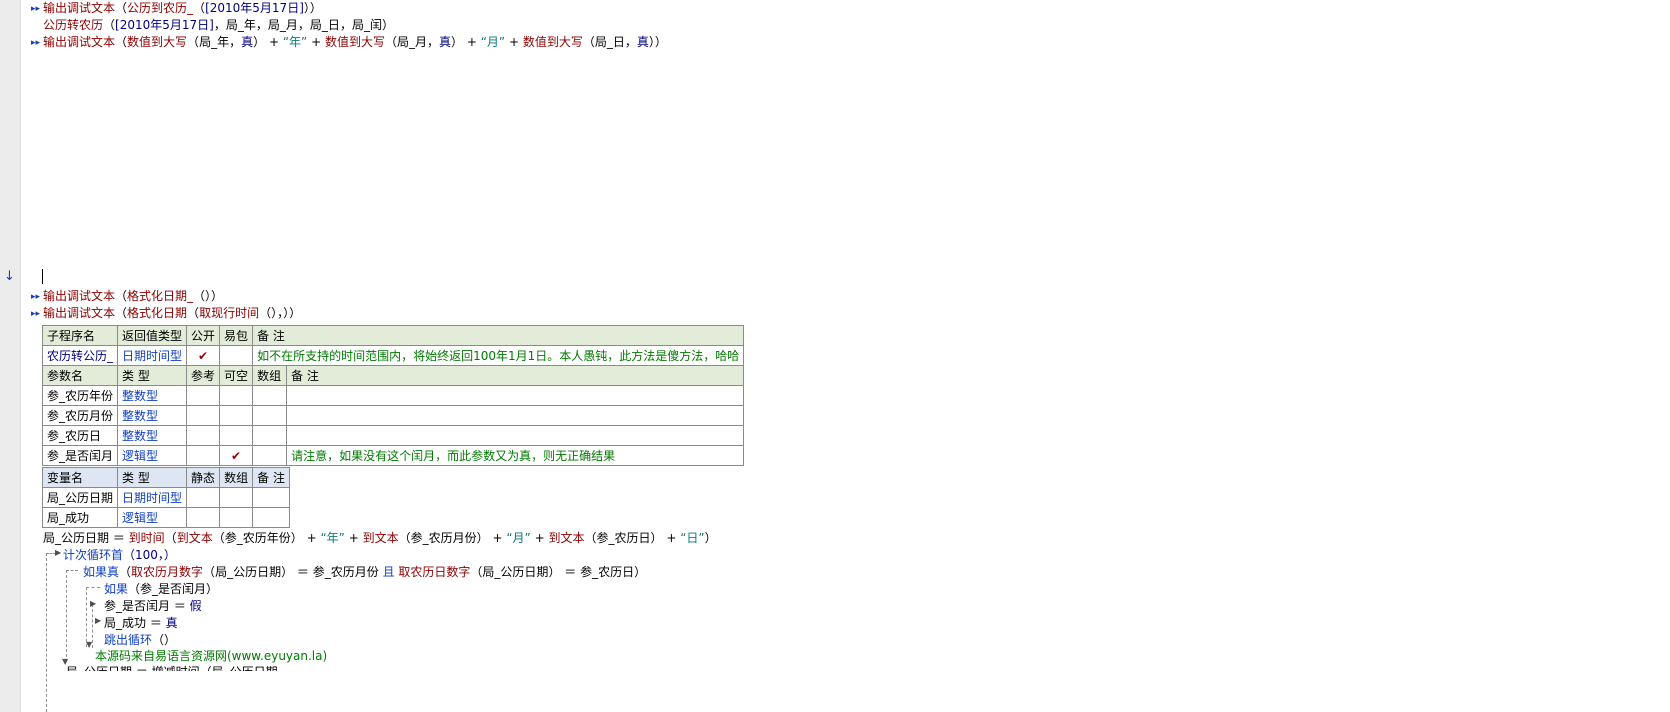 This screenshot has height=712, width=1670. What do you see at coordinates (79, 8) in the screenshot?
I see `func-name: 输出调试文本` at bounding box center [79, 8].